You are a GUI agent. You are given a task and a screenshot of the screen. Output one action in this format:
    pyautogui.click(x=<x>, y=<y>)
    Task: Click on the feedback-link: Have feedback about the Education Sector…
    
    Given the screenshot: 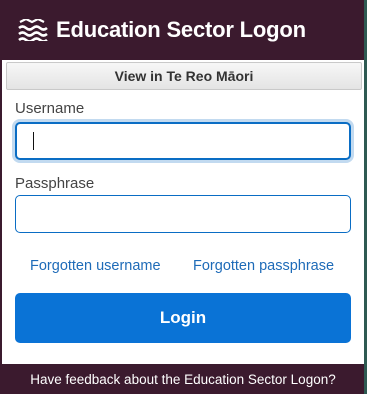 What is the action you would take?
    pyautogui.click(x=183, y=379)
    